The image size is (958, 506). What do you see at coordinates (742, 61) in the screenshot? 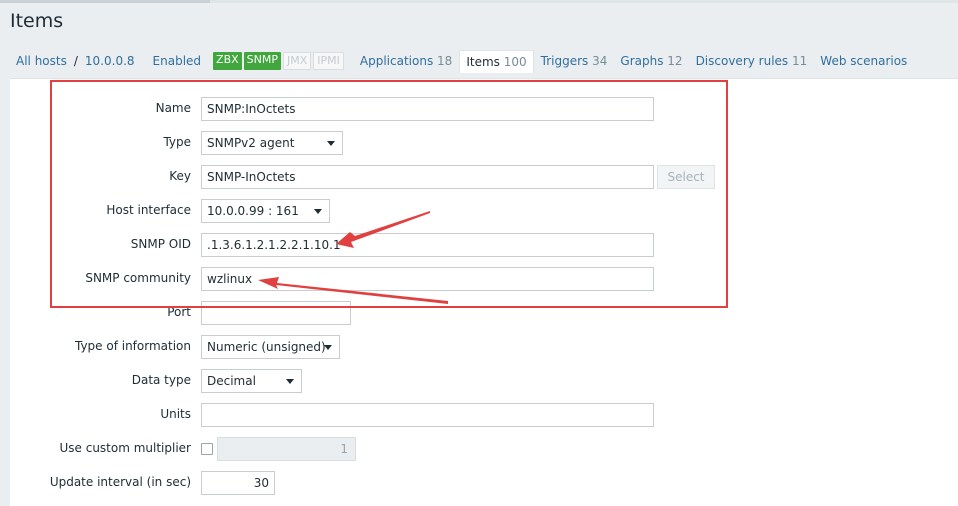
I see `tab-label: Discovery rules` at bounding box center [742, 61].